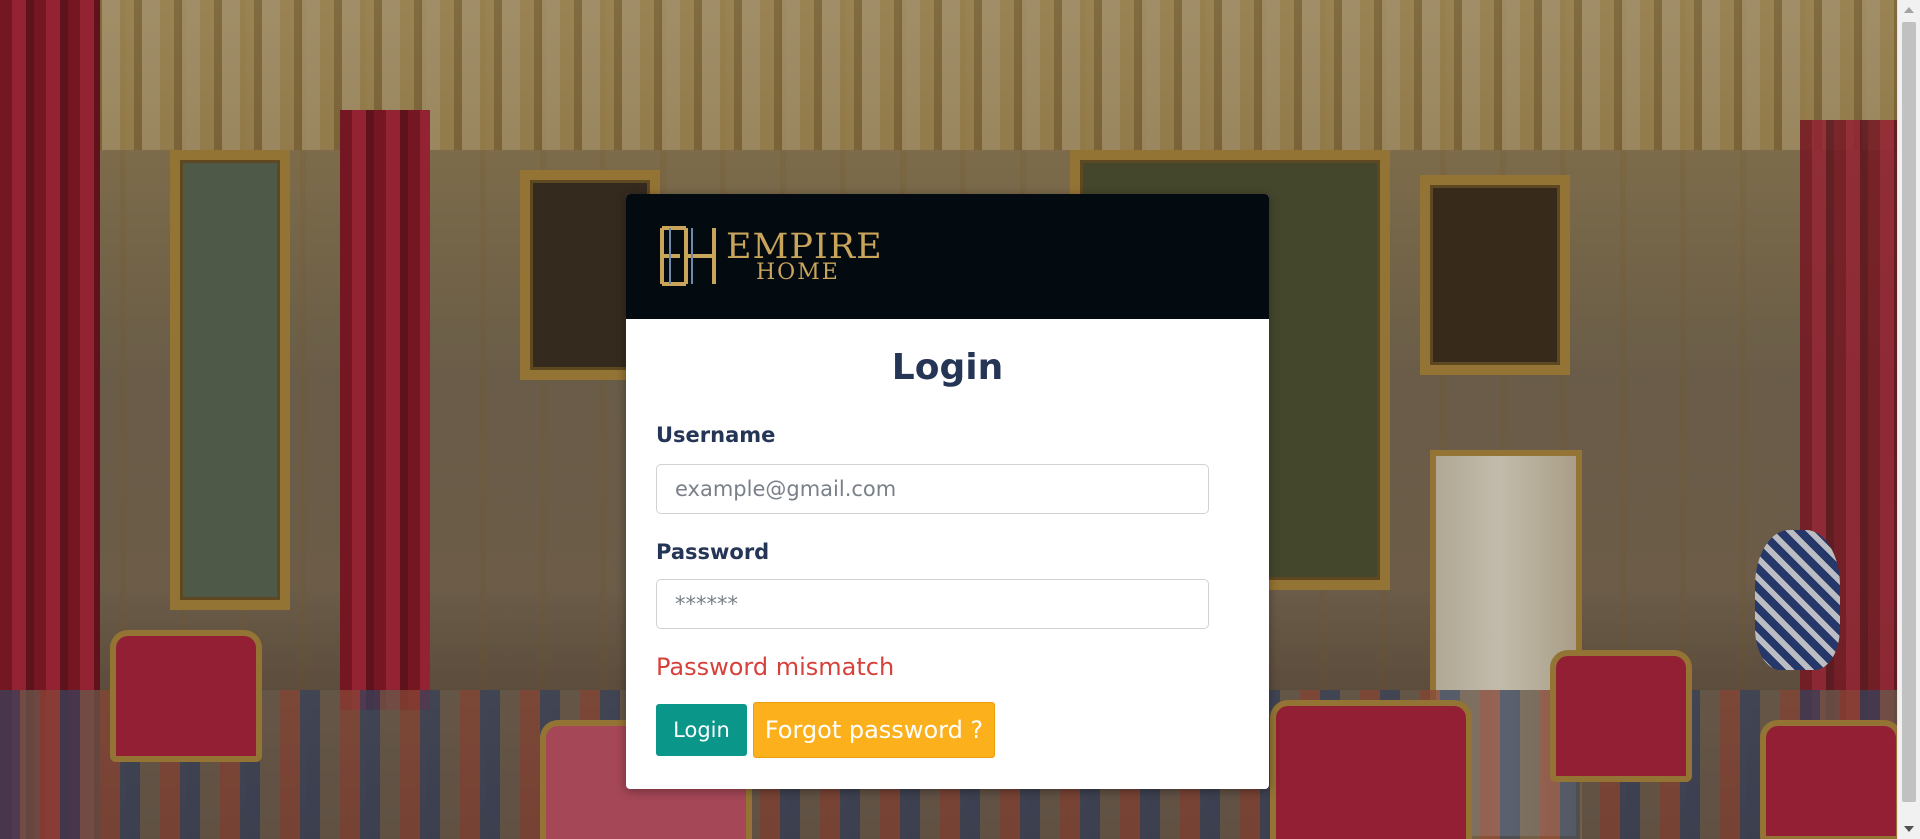  I want to click on card-header: EMPIRE HOME, so click(947, 256).